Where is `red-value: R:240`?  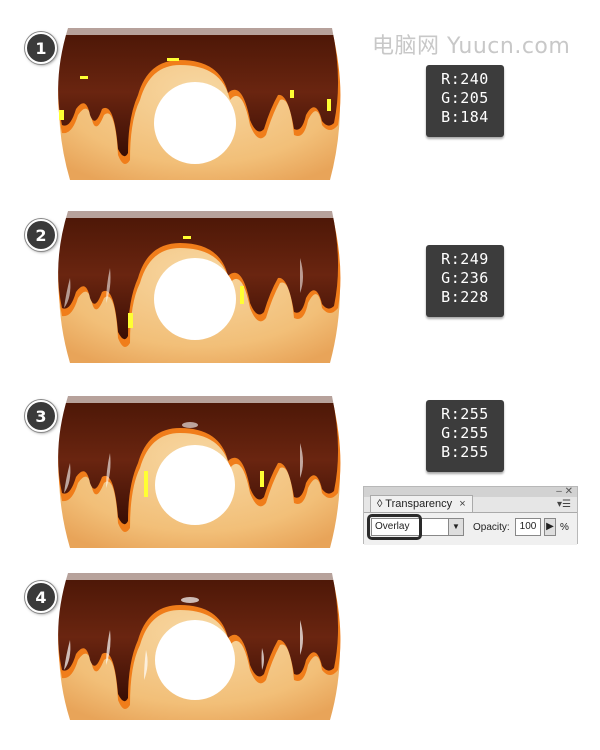
red-value: R:240 is located at coordinates (465, 79).